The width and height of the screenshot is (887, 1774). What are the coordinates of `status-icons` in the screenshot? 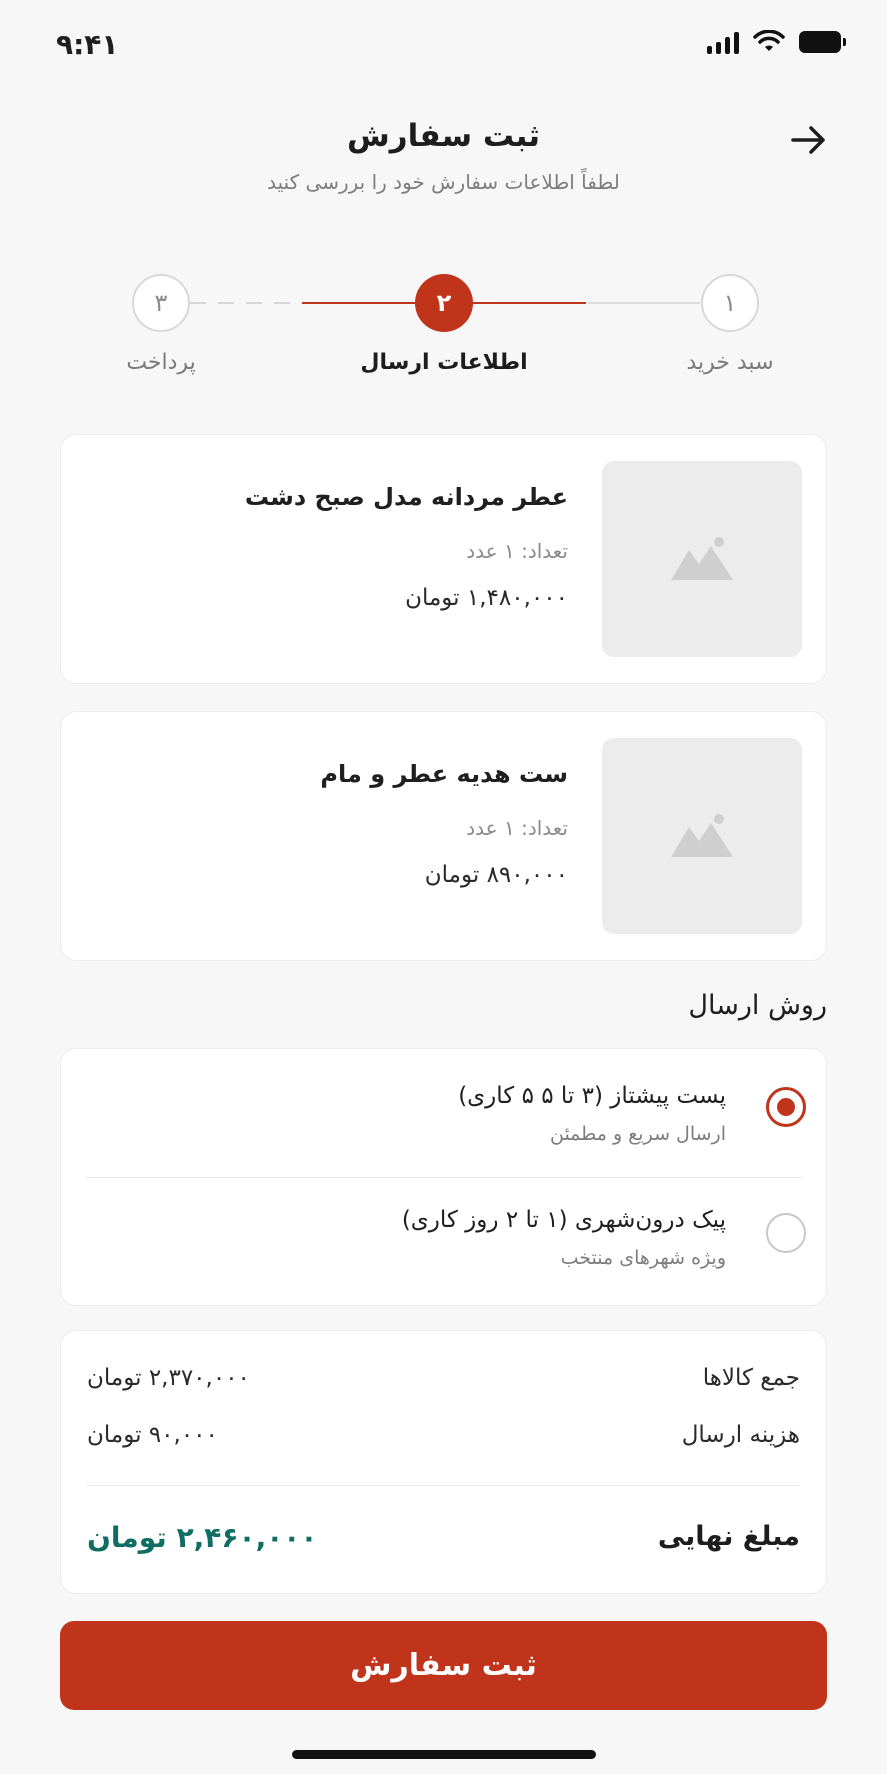 It's located at (776, 42).